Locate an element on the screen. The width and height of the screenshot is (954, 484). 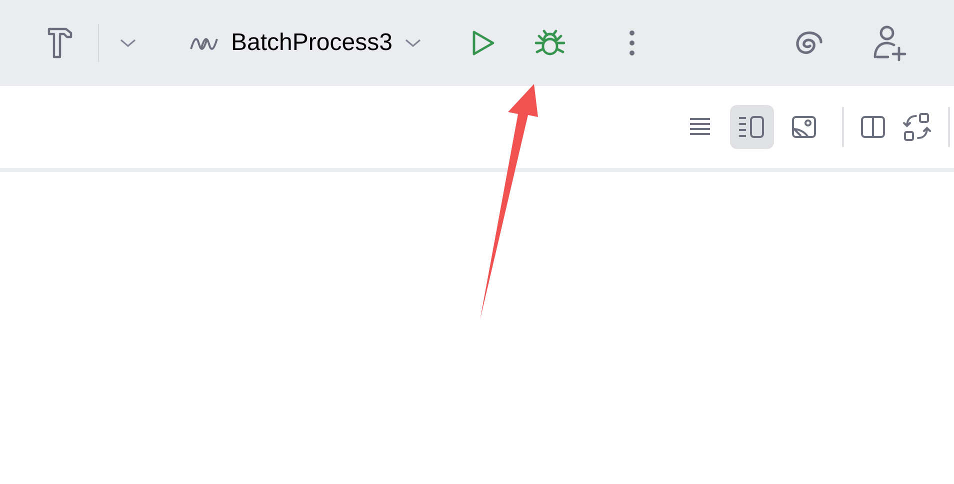
image-icon is located at coordinates (804, 127).